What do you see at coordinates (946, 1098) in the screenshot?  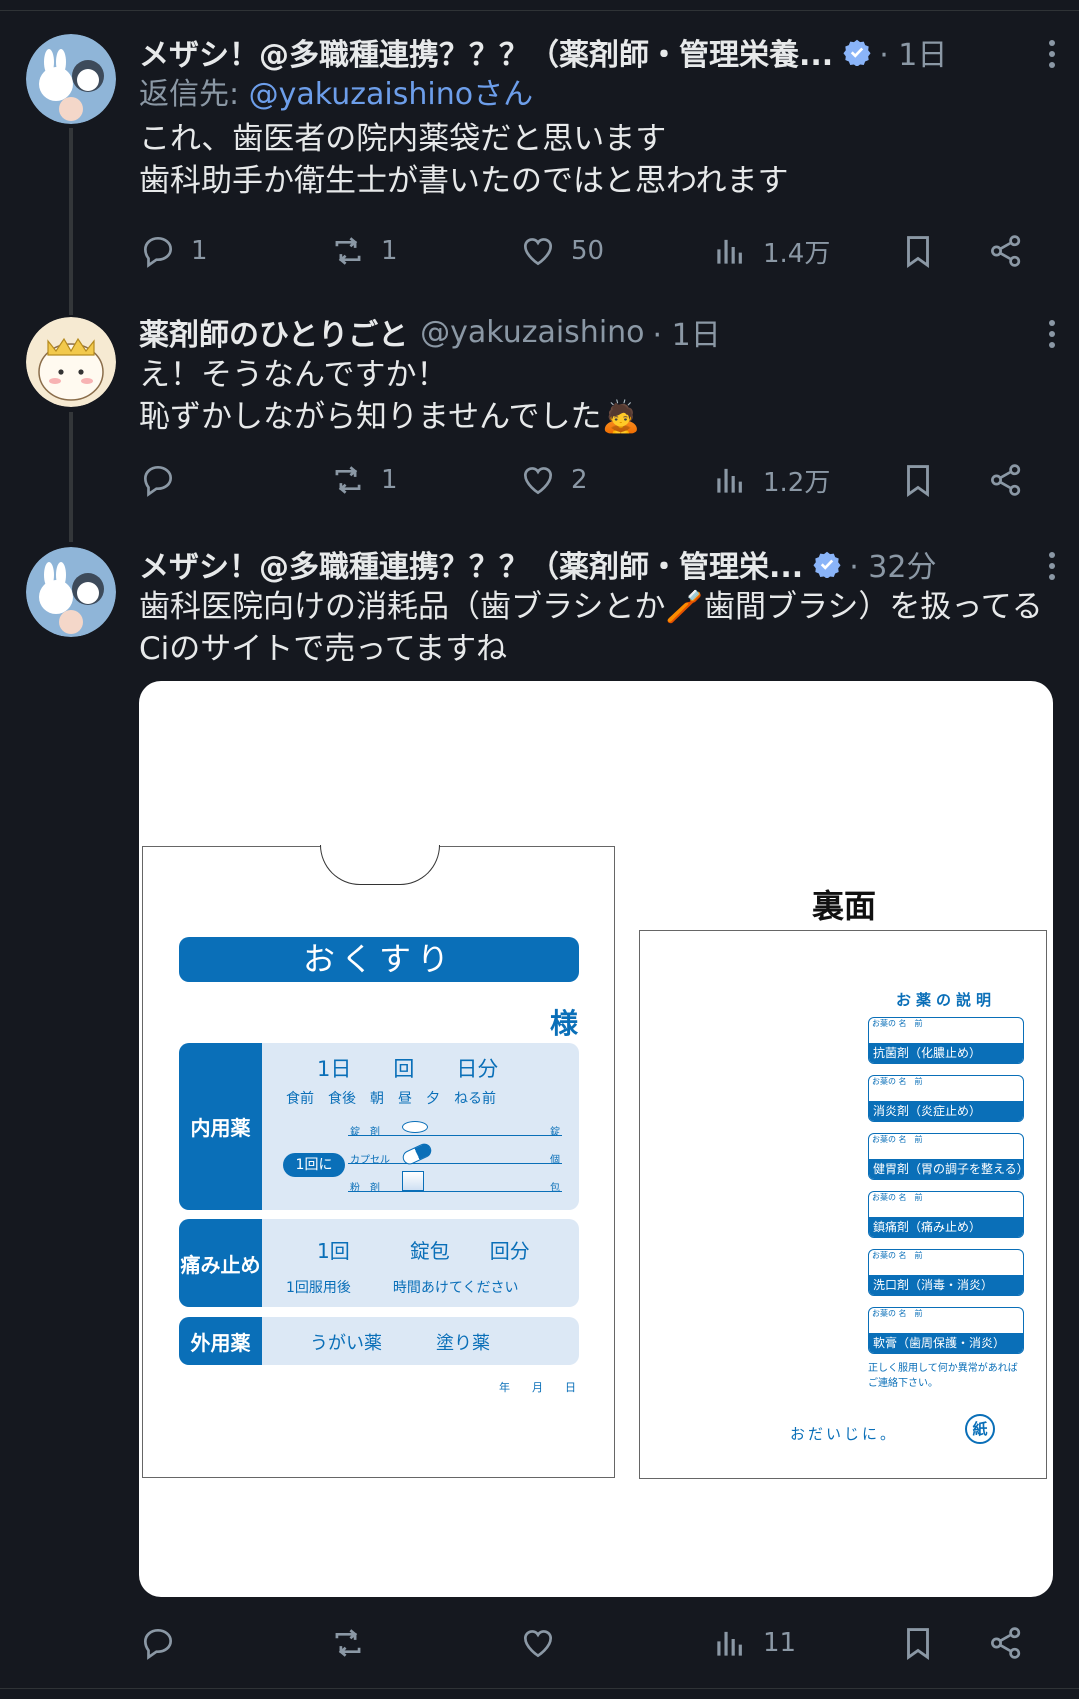 I see `med-entry: お薬の 名 前消炎剤（炎症止め）` at bounding box center [946, 1098].